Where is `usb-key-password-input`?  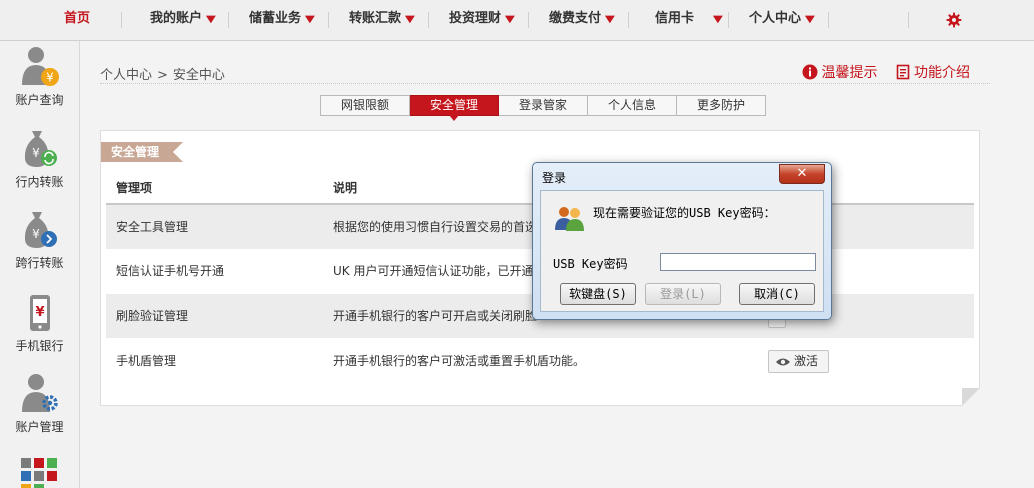
usb-key-password-input is located at coordinates (738, 262).